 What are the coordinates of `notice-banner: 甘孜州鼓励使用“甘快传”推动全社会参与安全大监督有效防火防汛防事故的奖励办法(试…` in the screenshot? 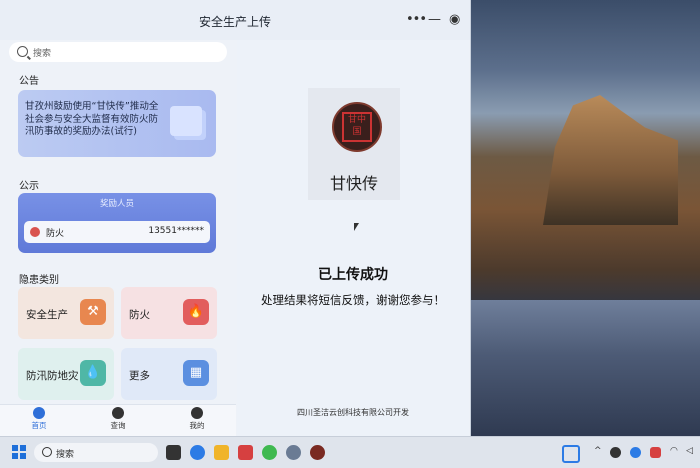 It's located at (117, 123).